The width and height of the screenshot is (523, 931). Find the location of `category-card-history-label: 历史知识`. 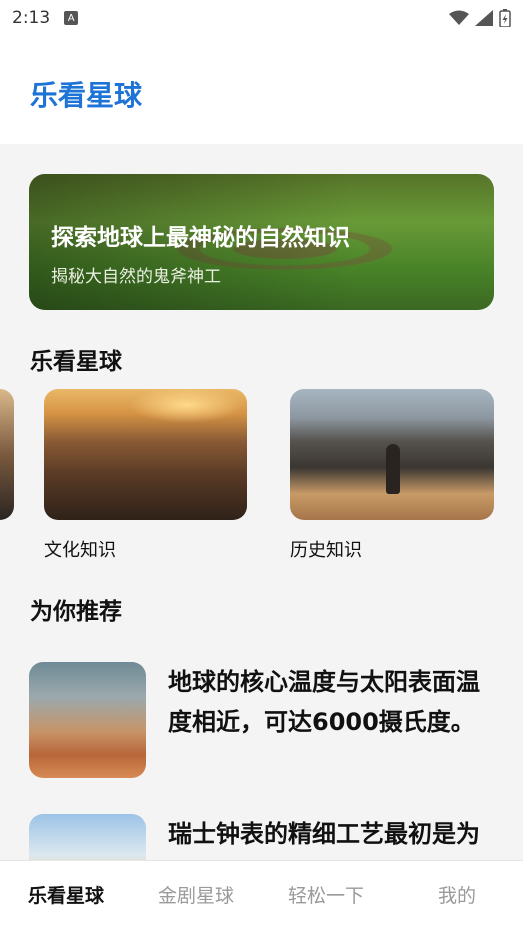

category-card-history-label: 历史知识 is located at coordinates (326, 549).